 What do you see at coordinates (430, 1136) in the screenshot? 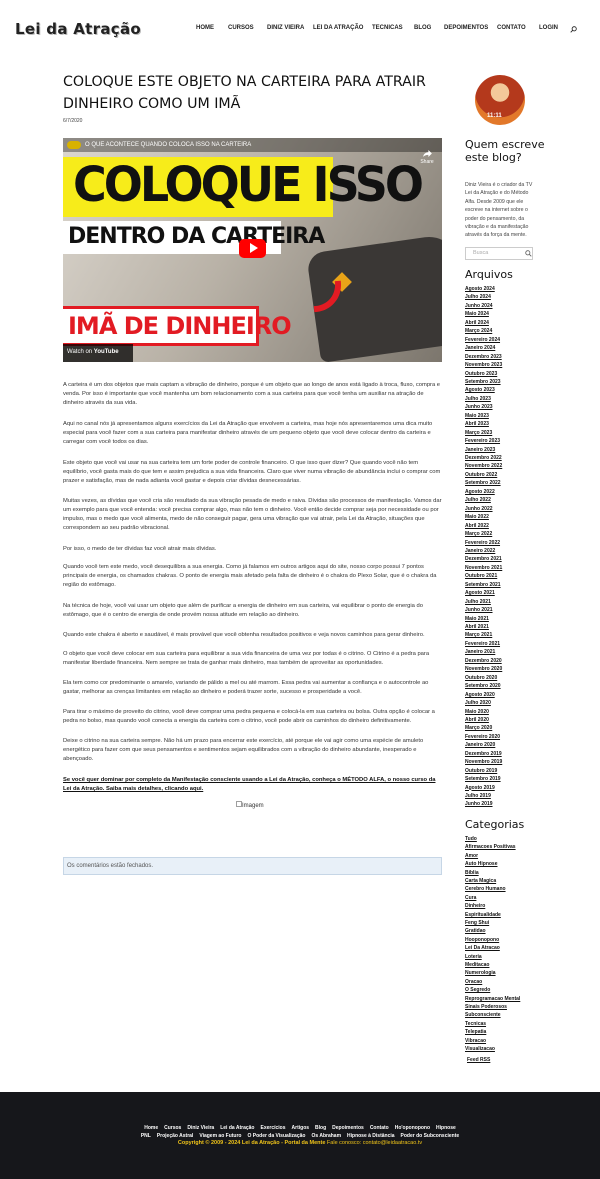
I see `footer-link: Poder do Subconsciente` at bounding box center [430, 1136].